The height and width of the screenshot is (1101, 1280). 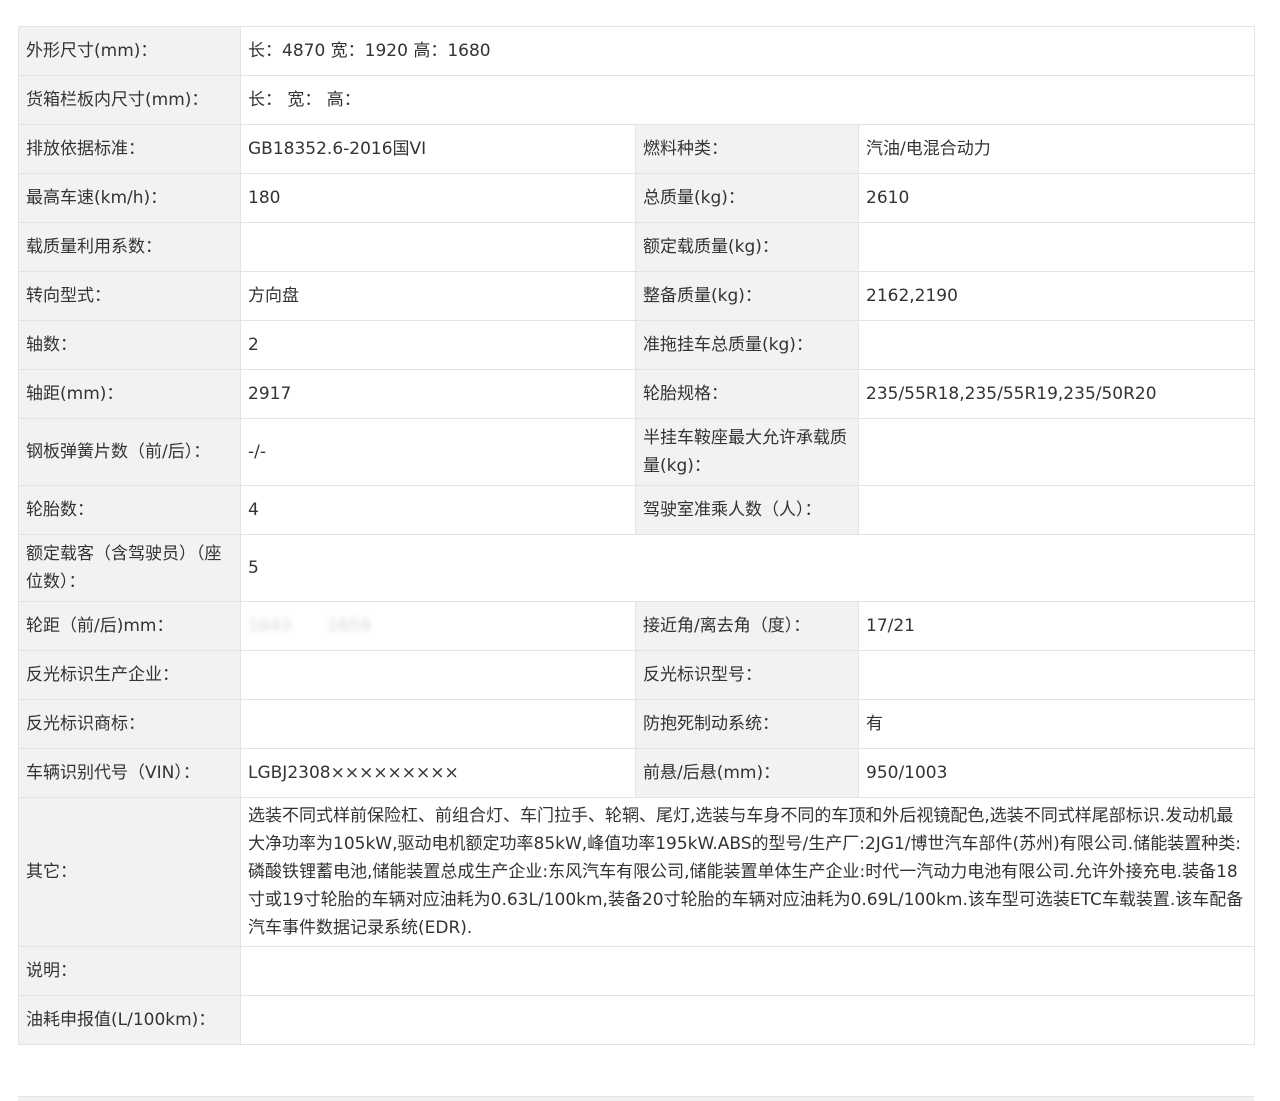 I want to click on blurred-track-front: 1643, so click(x=270, y=626).